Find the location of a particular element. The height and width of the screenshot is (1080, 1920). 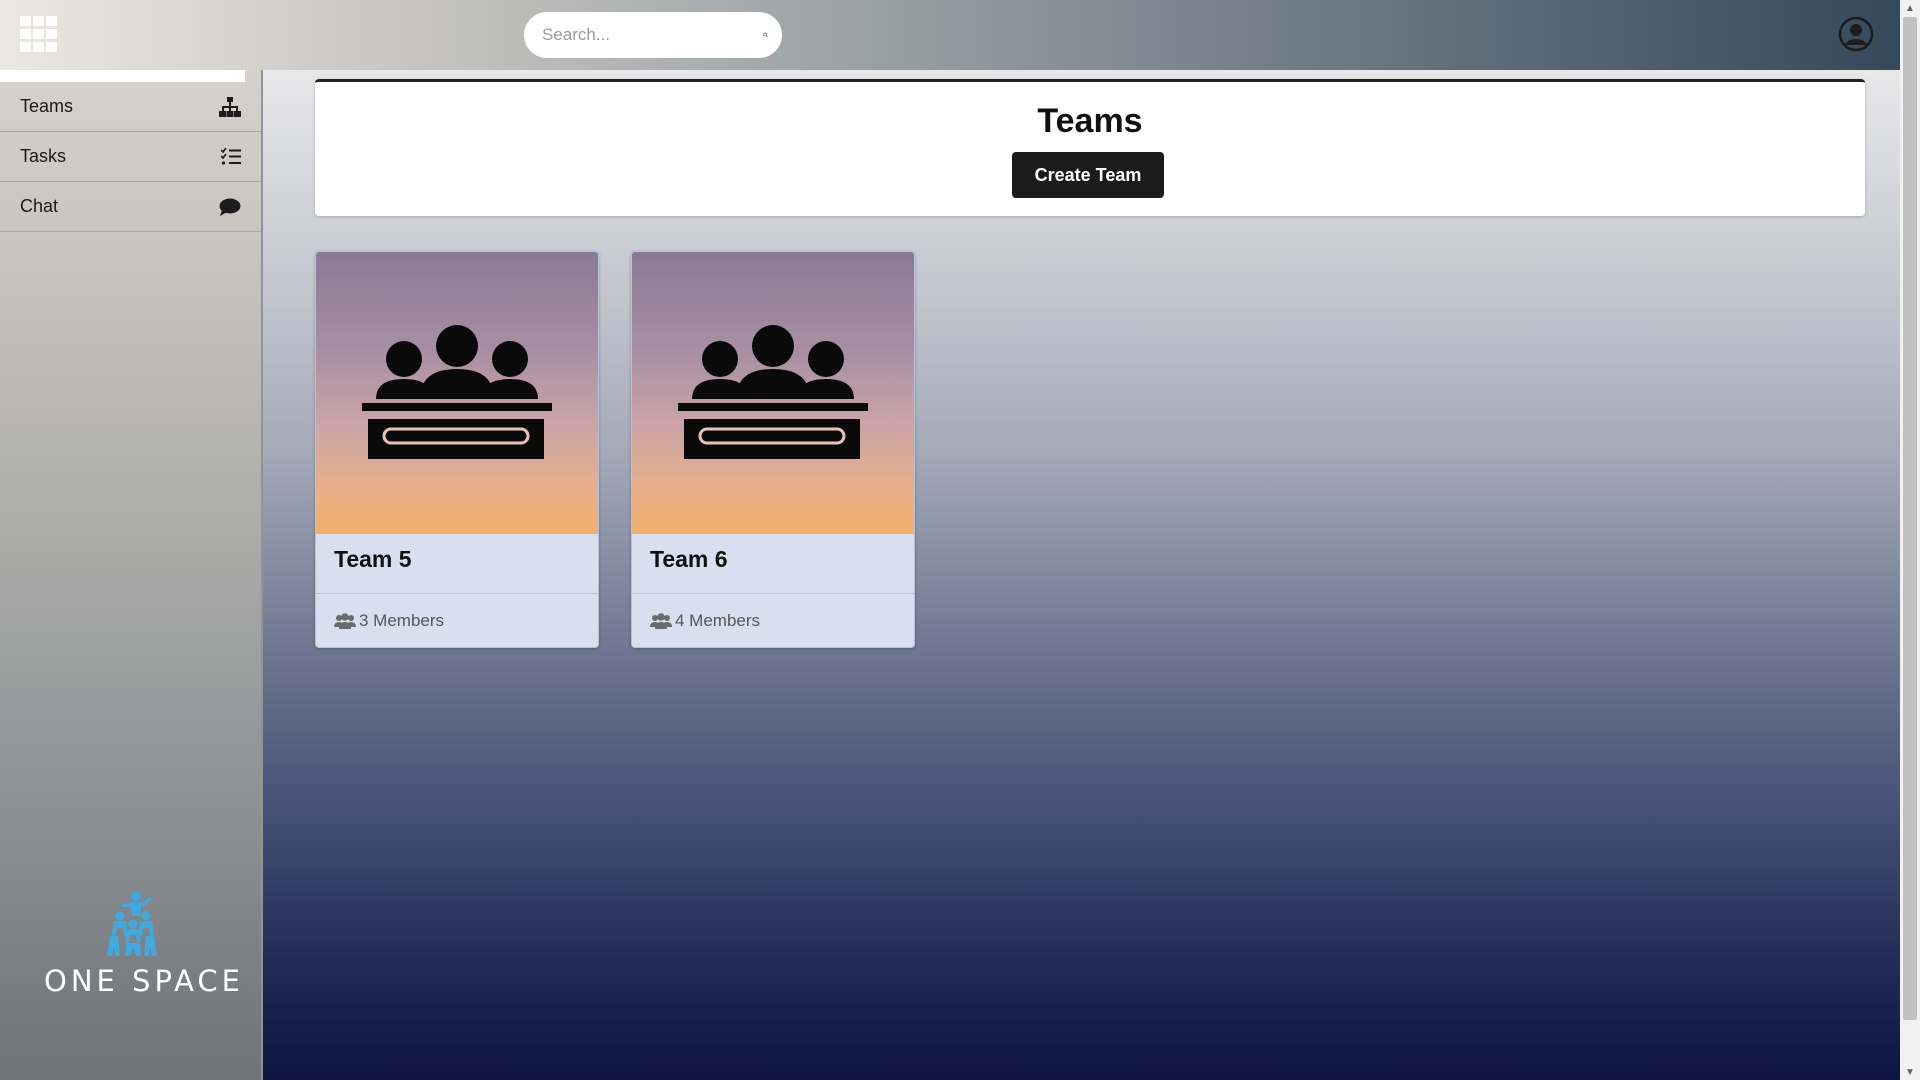

sidebar-divider is located at coordinates (122, 76).